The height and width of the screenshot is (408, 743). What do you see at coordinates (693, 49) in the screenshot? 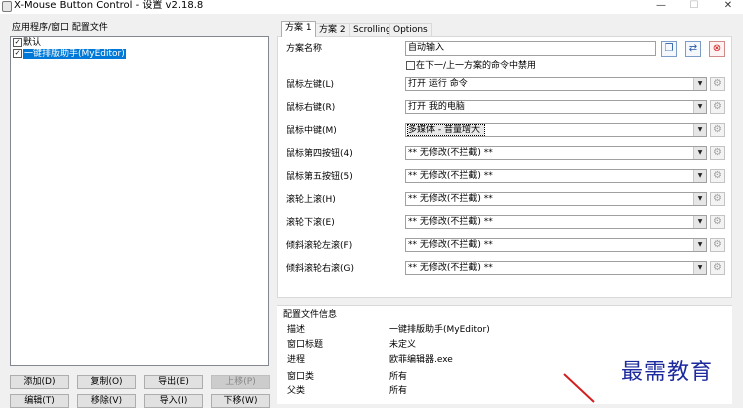
I see `swap-icon: ⇄` at bounding box center [693, 49].